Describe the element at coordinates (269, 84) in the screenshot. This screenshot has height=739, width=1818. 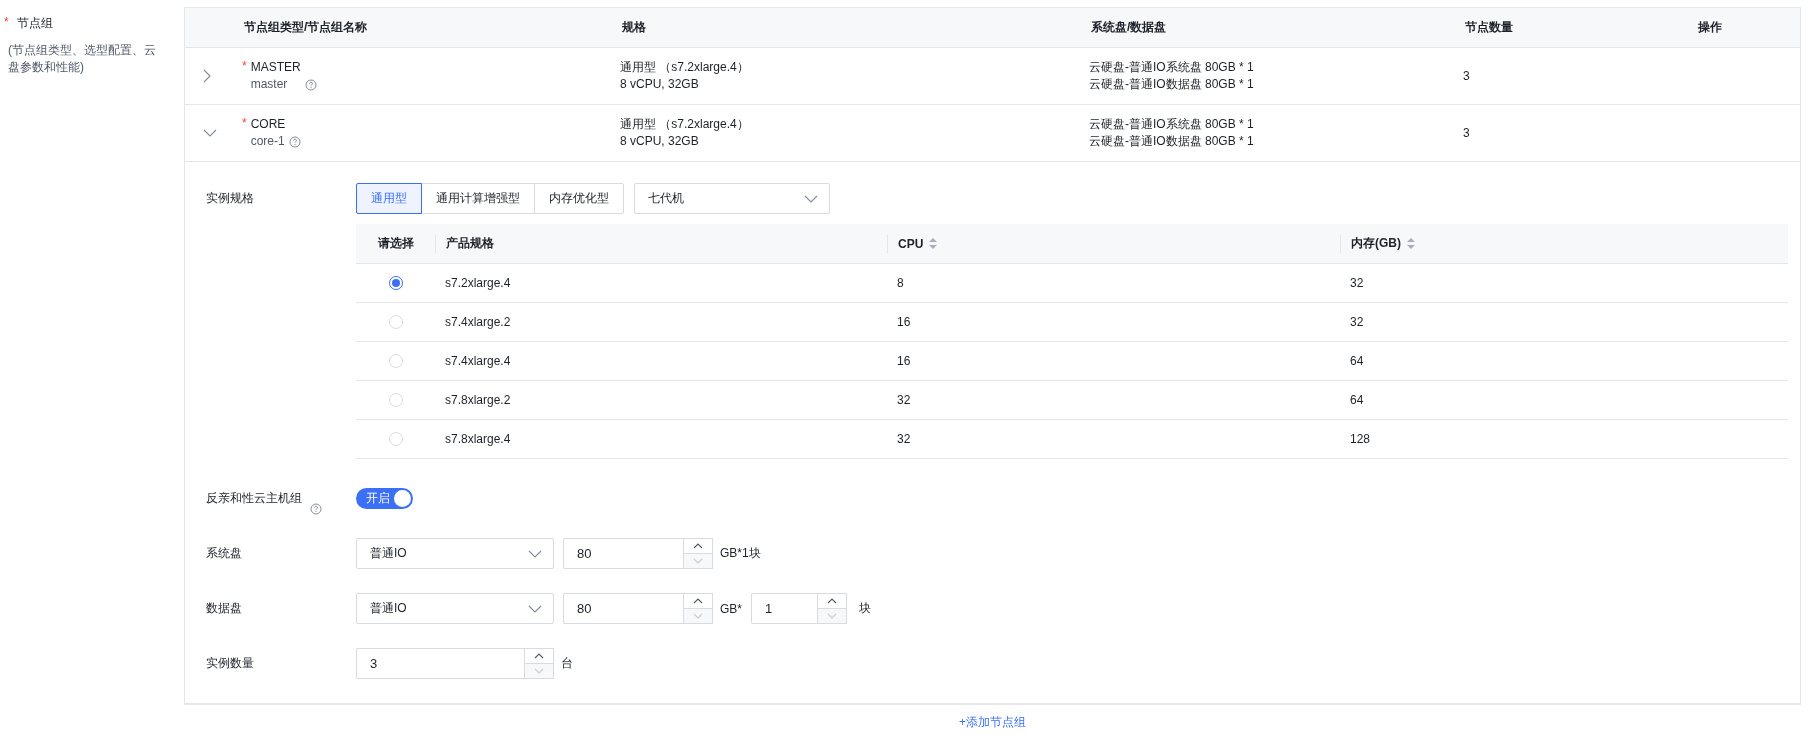
I see `node-name: master` at that location.